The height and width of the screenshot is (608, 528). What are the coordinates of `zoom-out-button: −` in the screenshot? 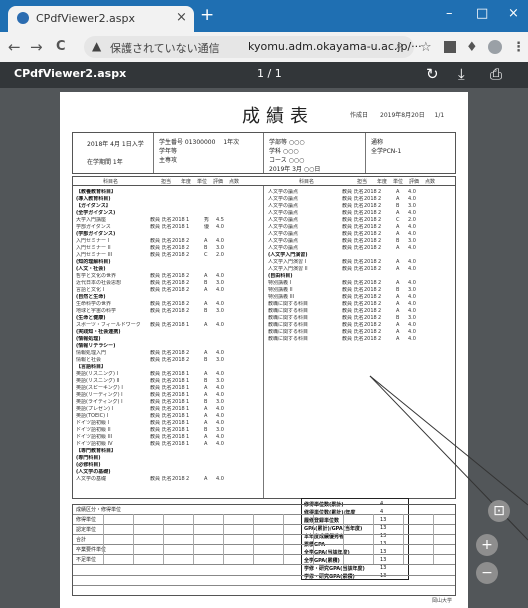 It's located at (487, 573).